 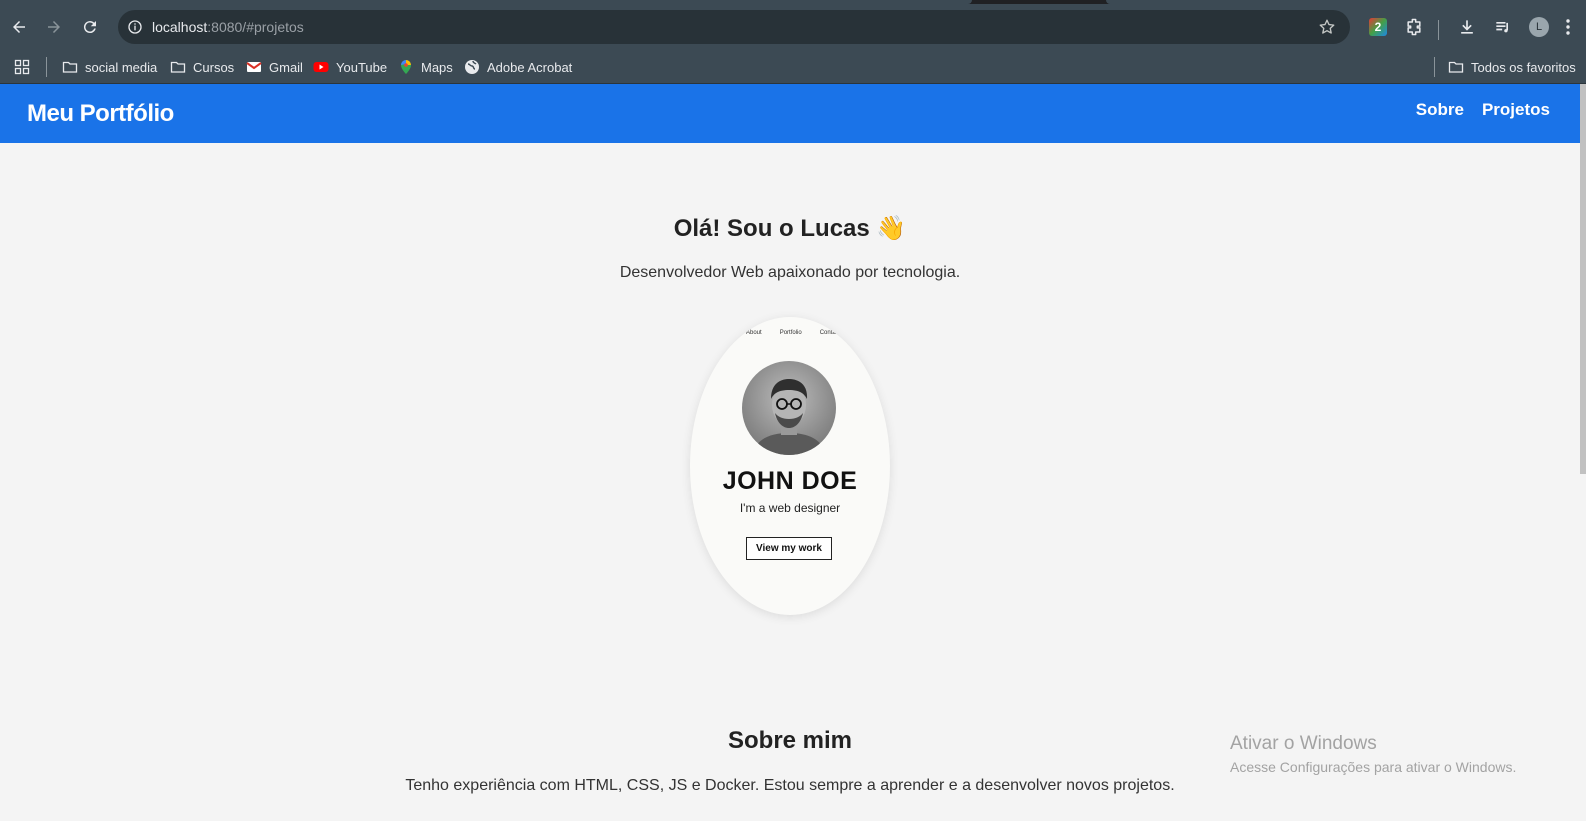 I want to click on bookmark-label: Maps, so click(x=437, y=67).